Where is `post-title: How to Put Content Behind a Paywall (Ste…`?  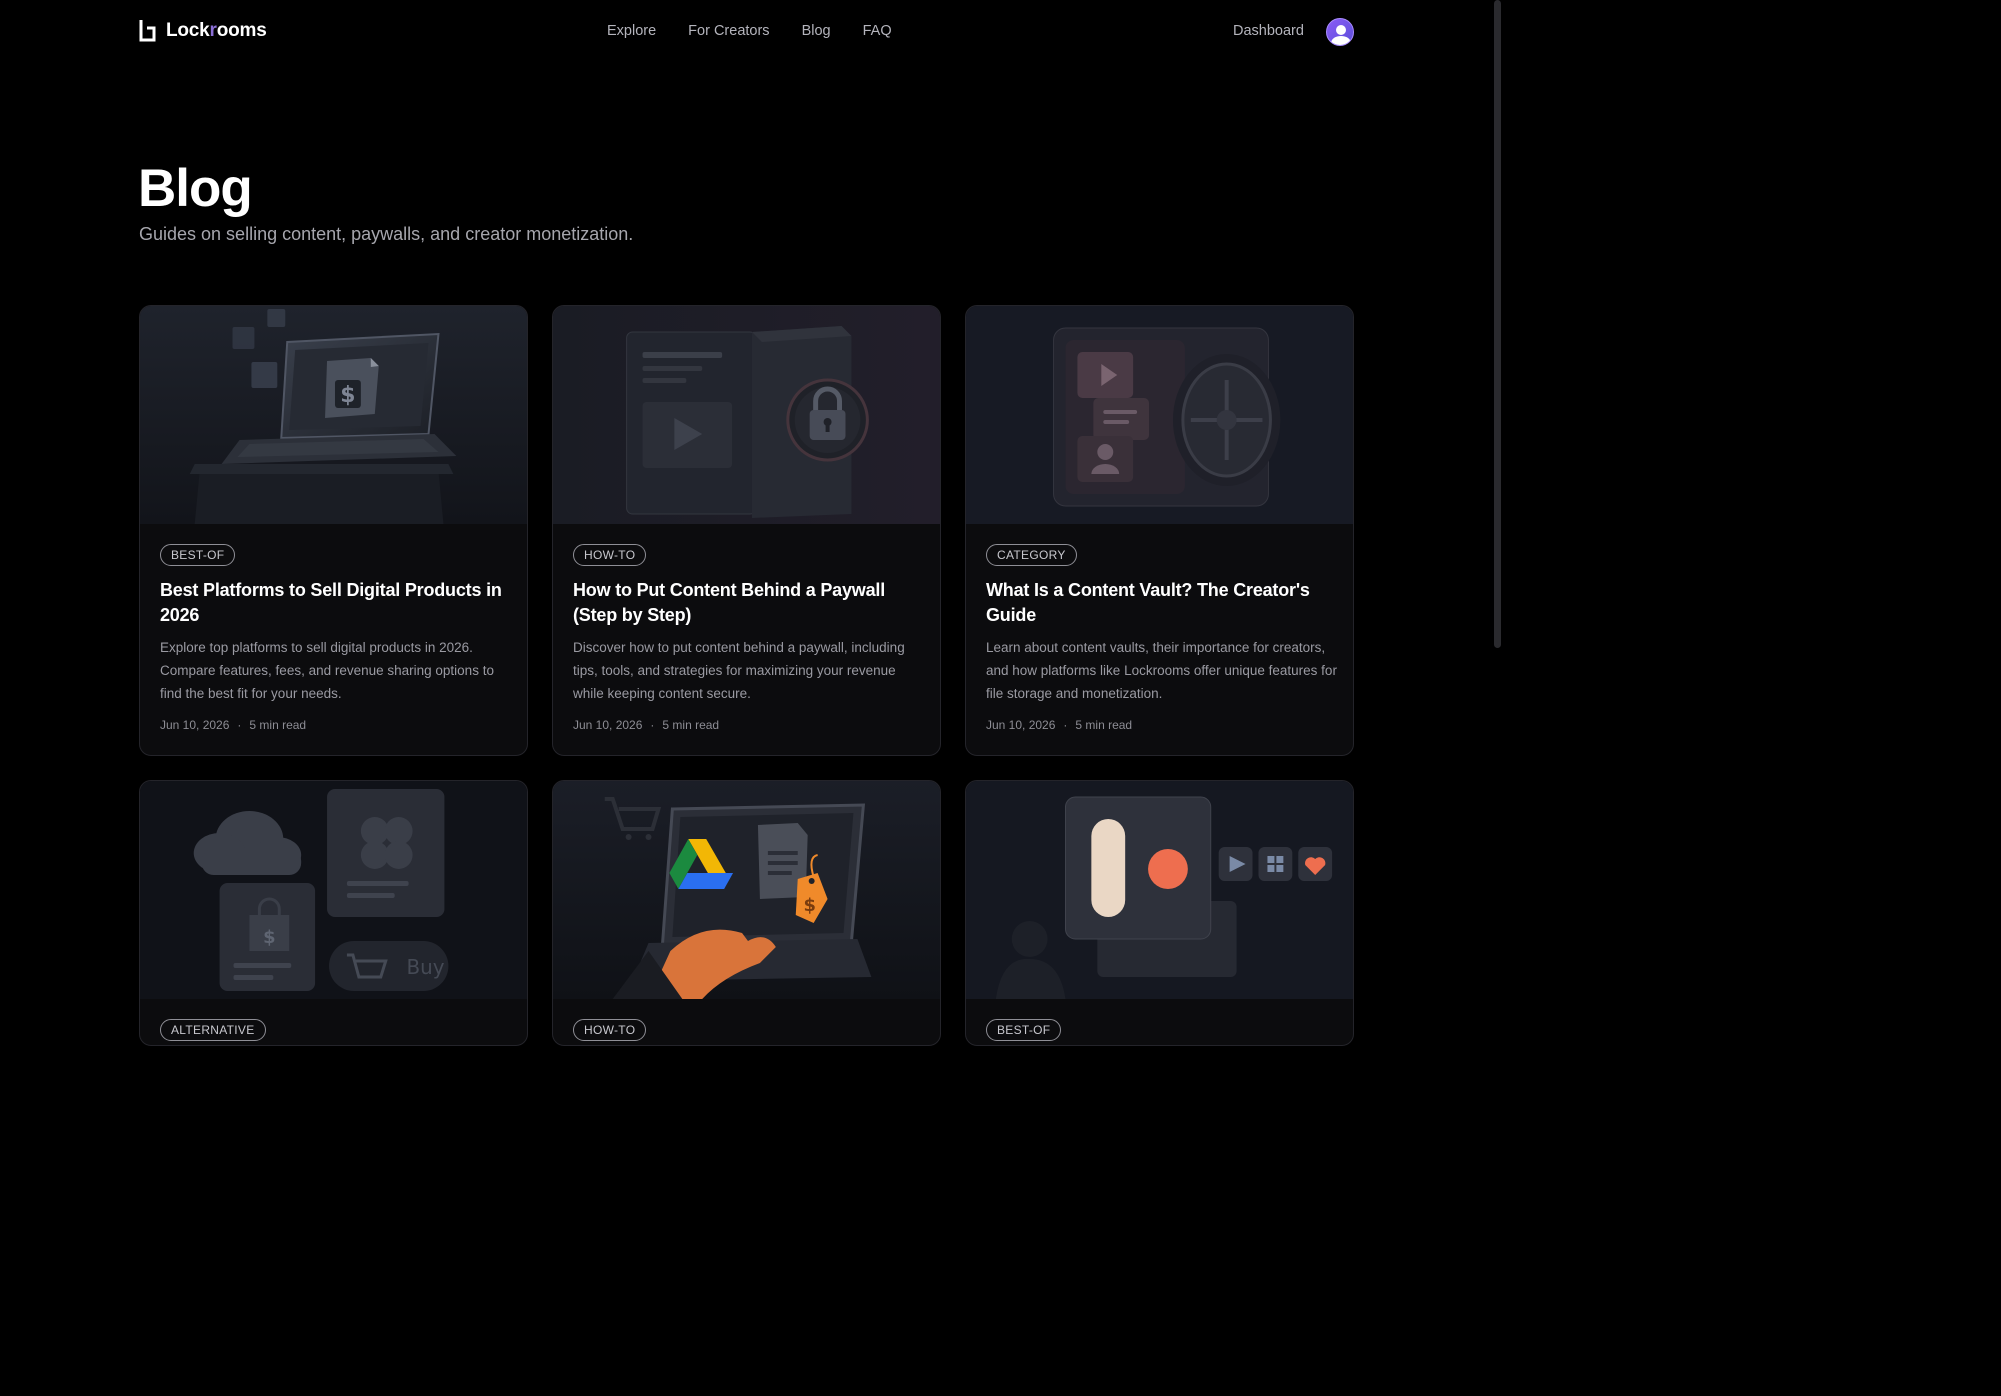
post-title: How to Put Content Behind a Paywall (Ste… is located at coordinates (748, 603).